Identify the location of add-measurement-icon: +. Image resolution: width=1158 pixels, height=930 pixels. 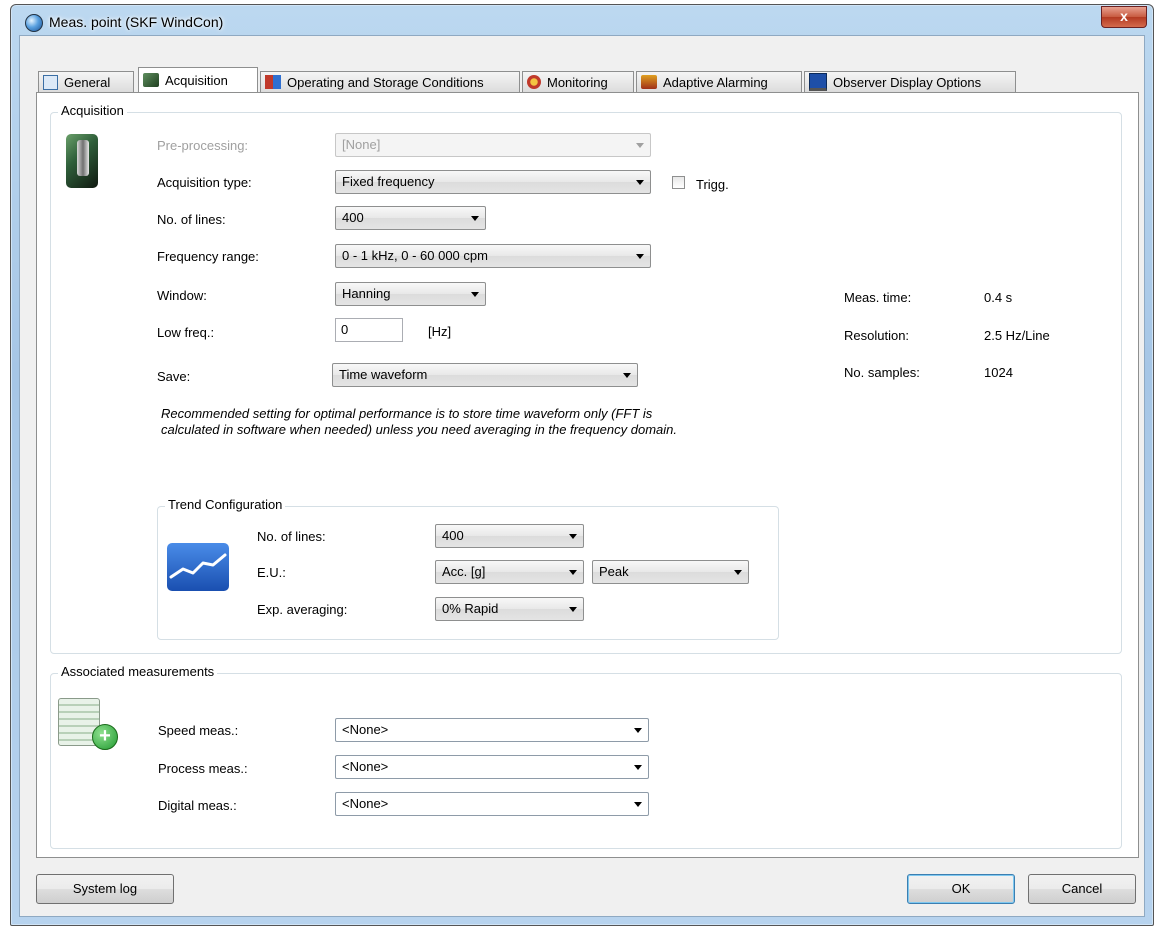
(88, 726).